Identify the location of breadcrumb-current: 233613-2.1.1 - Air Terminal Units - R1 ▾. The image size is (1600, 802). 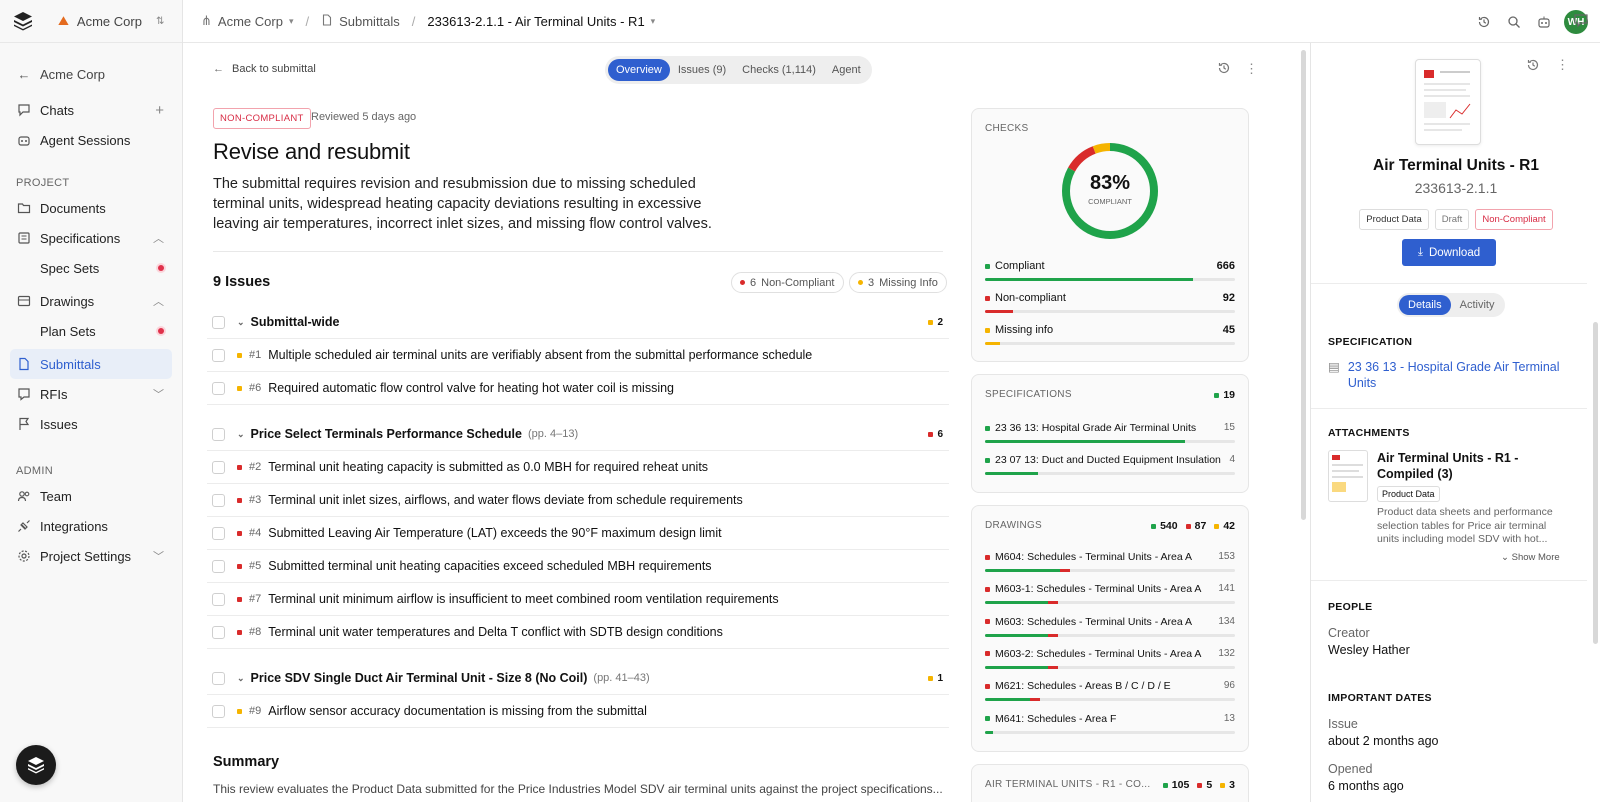
(541, 21).